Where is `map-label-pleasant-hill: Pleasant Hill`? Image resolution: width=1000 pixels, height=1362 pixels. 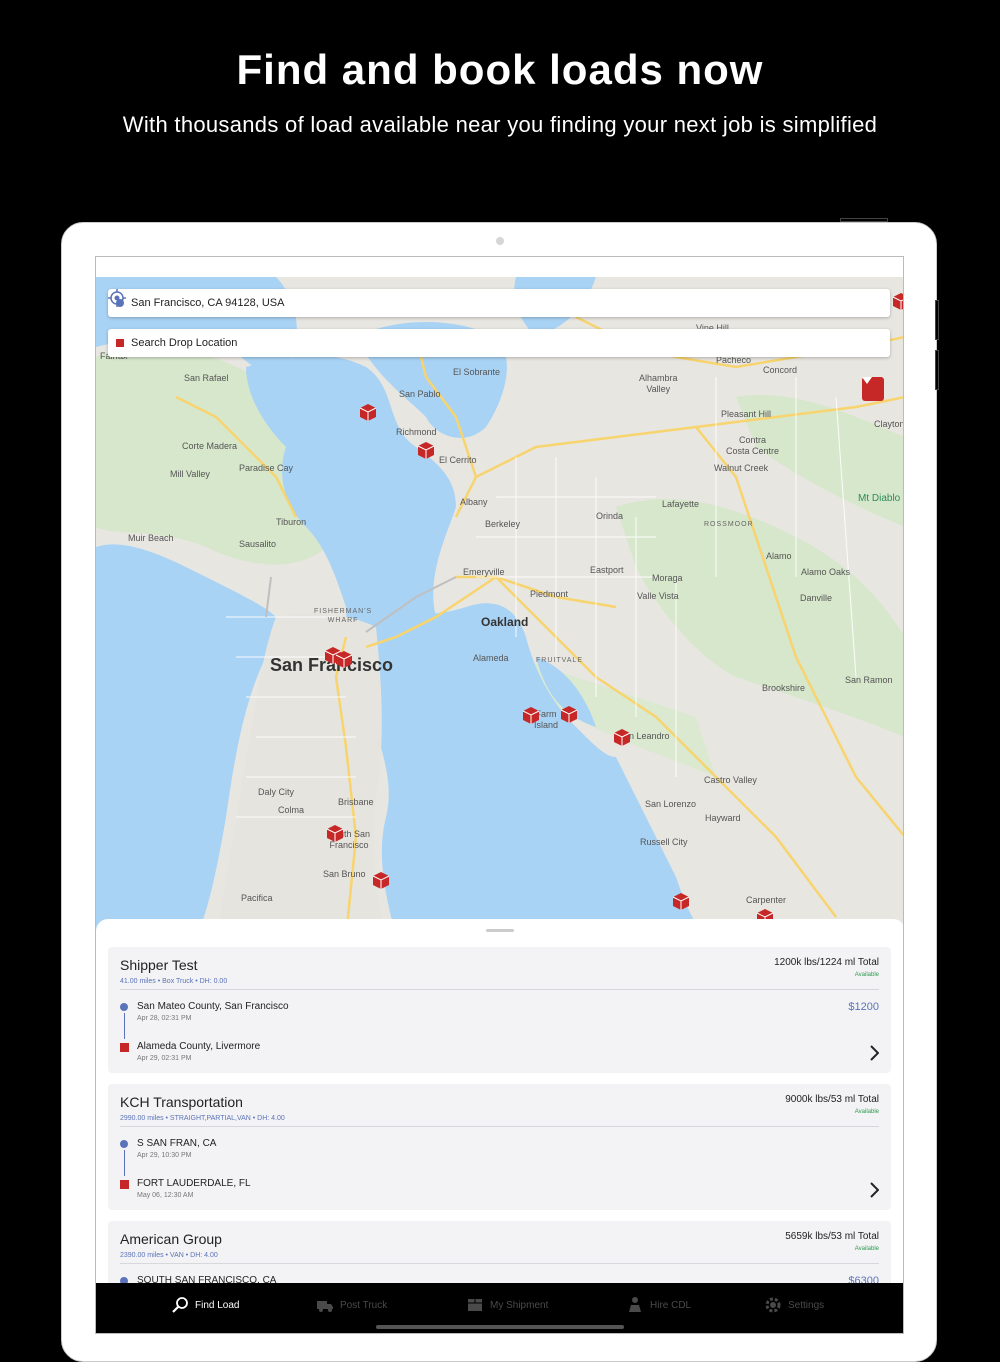
map-label-pleasant-hill: Pleasant Hill is located at coordinates (746, 414).